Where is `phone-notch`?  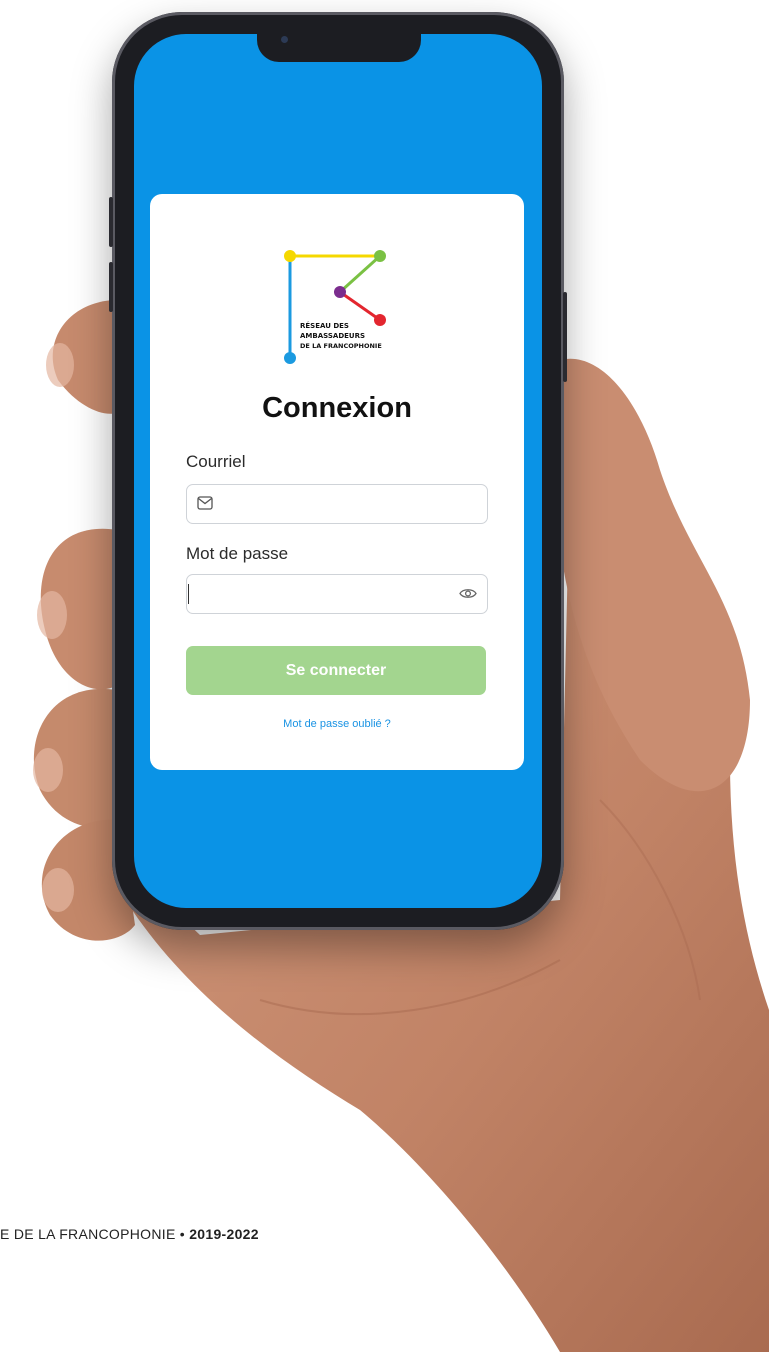
phone-notch is located at coordinates (339, 44).